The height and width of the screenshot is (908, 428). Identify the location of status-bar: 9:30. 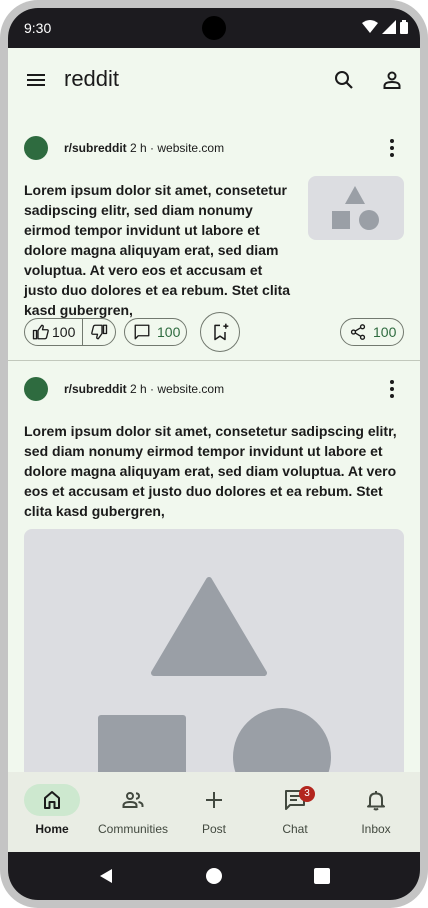
(214, 28).